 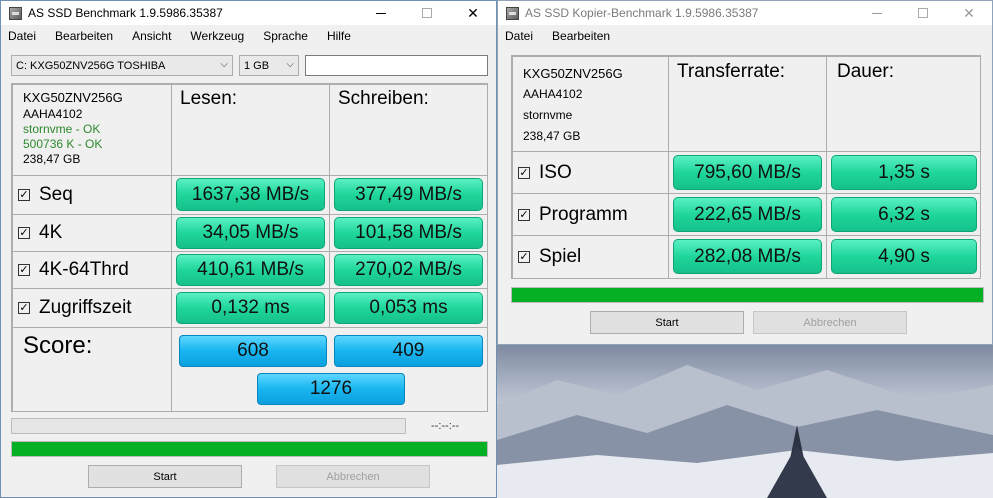 What do you see at coordinates (331, 389) in the screenshot?
I see `score-total-value: 1276` at bounding box center [331, 389].